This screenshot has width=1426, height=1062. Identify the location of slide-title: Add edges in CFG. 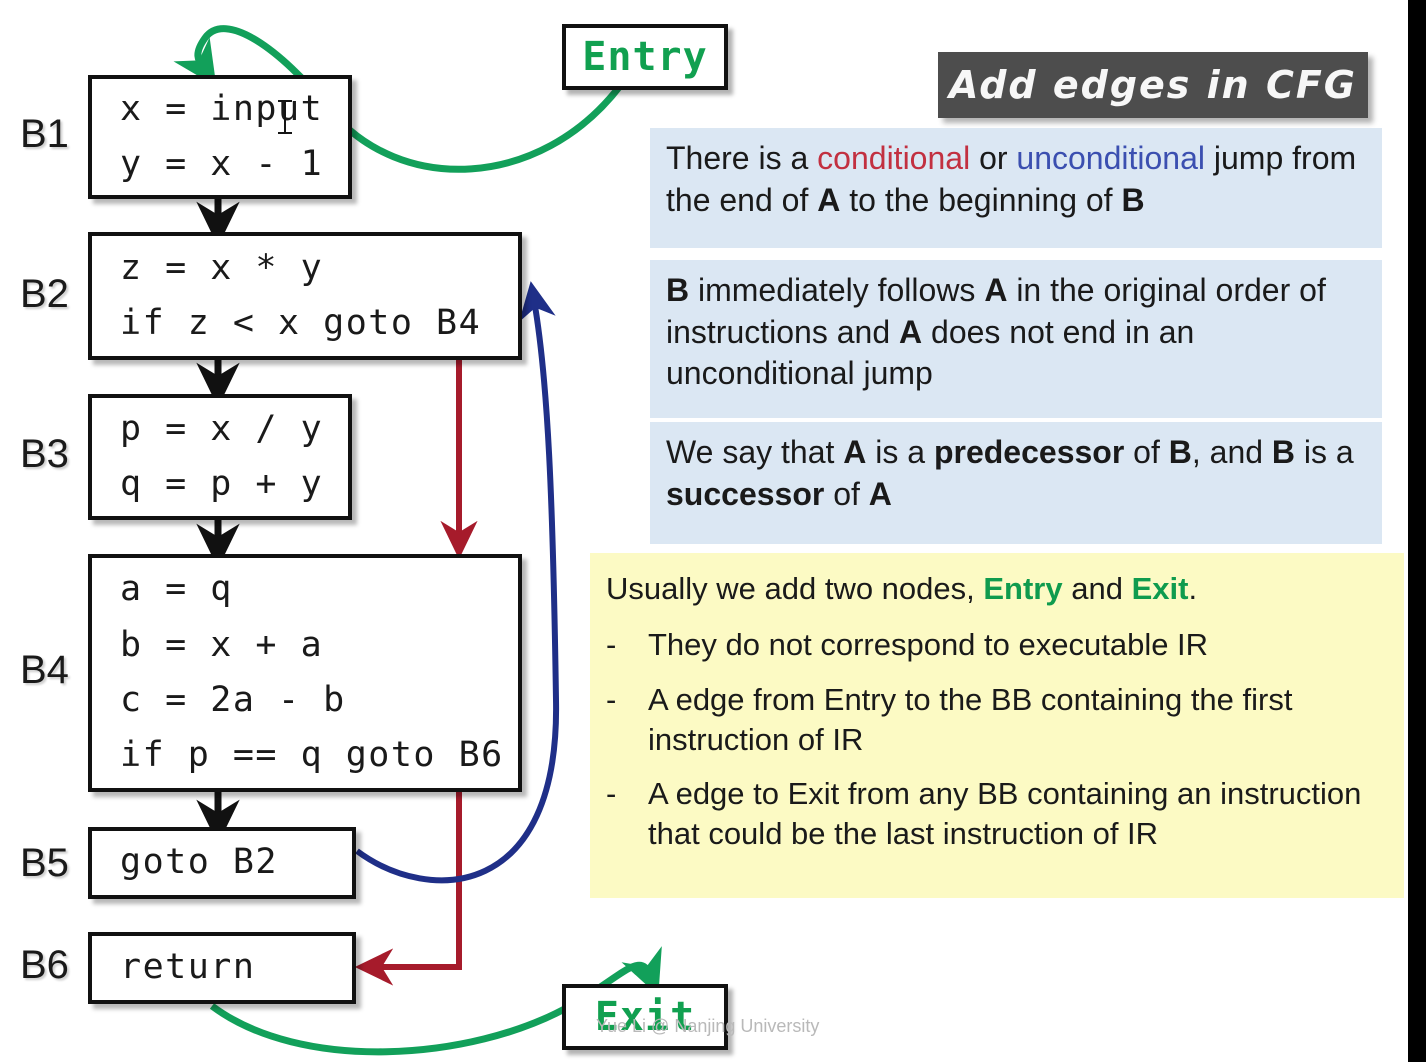
(1152, 85).